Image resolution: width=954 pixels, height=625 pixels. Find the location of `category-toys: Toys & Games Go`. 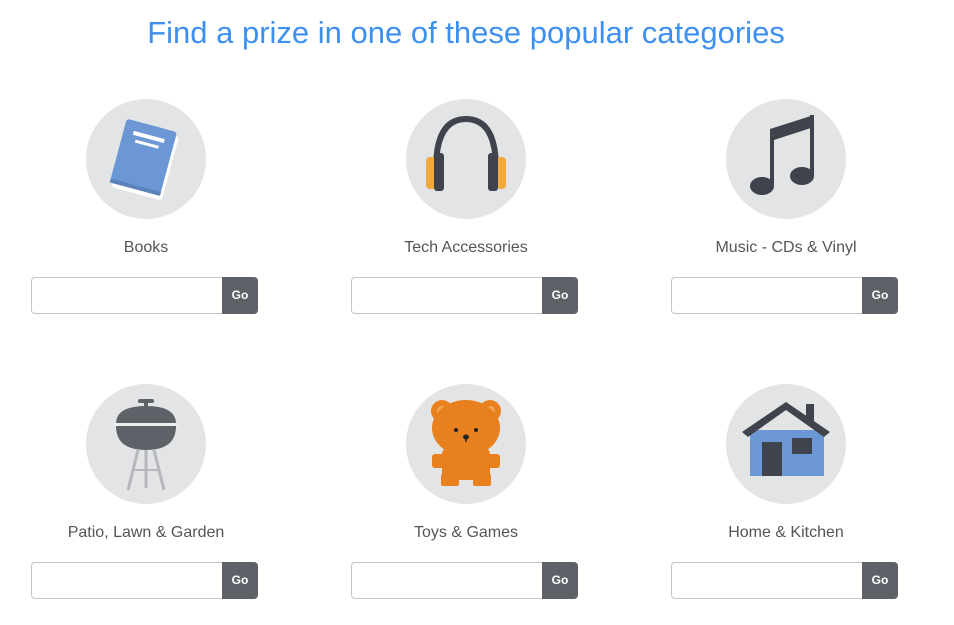

category-toys: Toys & Games Go is located at coordinates (471, 504).